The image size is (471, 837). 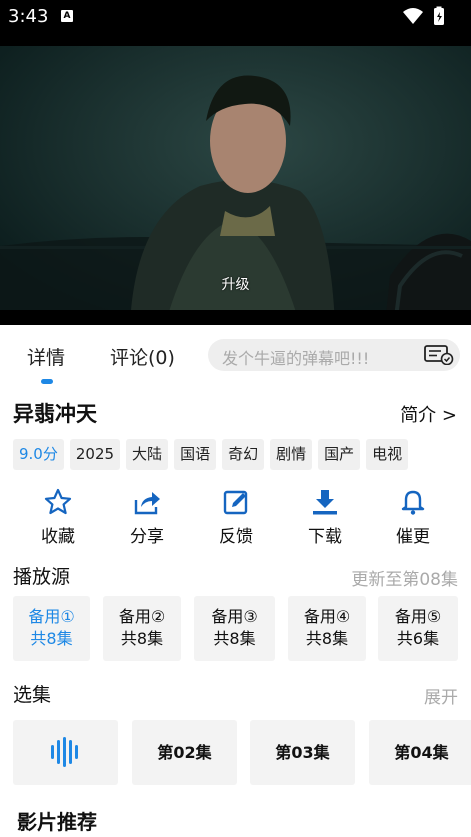 I want to click on tag-list: 9.0分 2025 大陆 国语 奇幻 剧情 国产 电视, so click(x=211, y=454).